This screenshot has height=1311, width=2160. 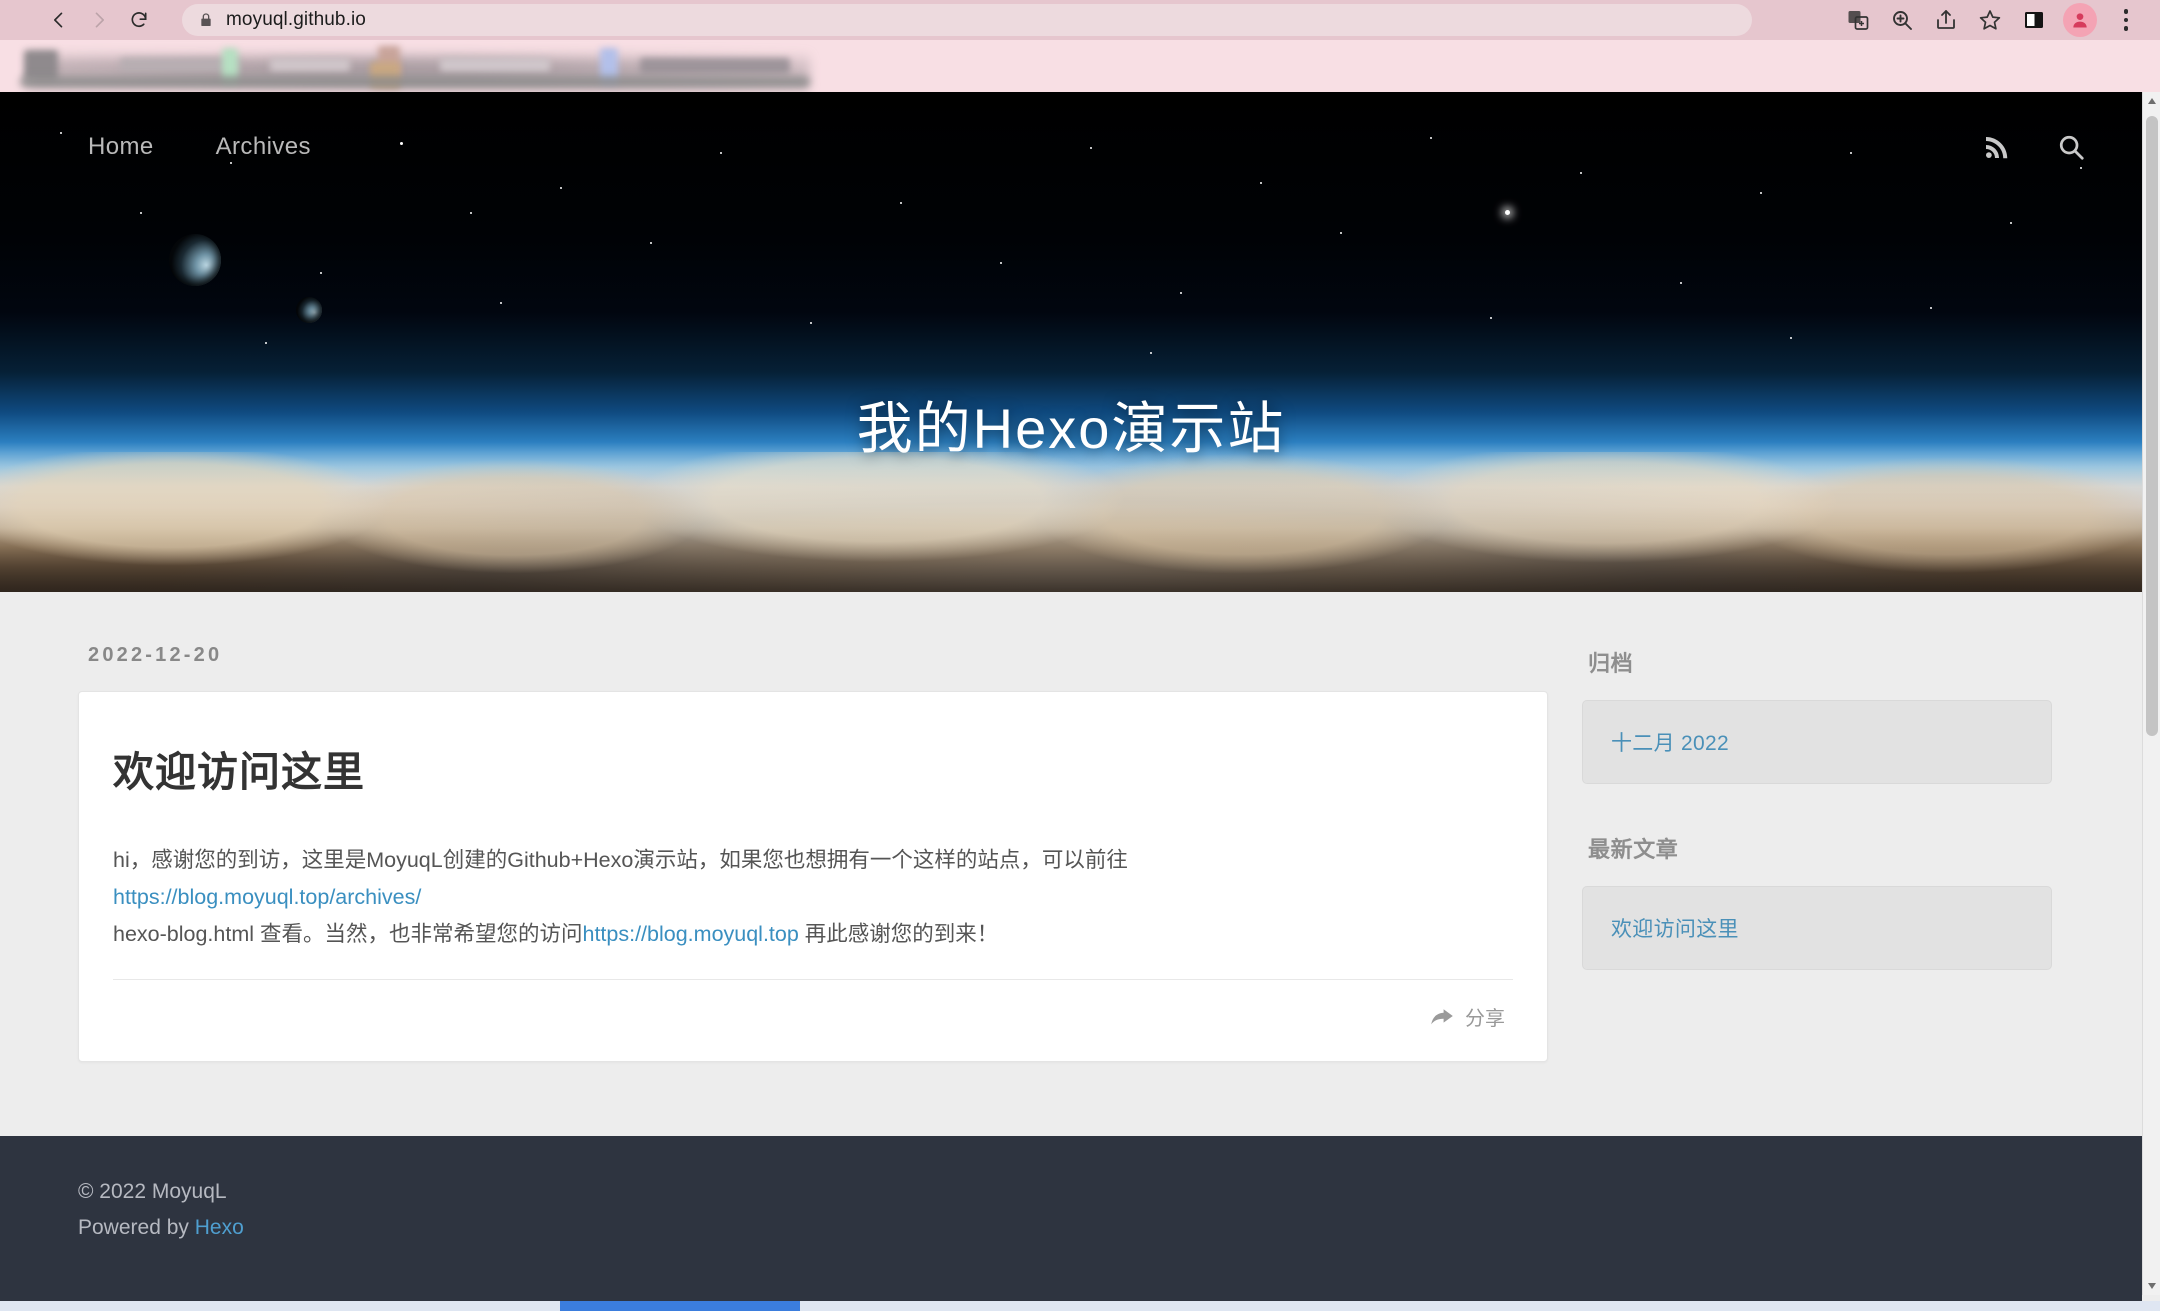 I want to click on side-panel-icon, so click(x=2034, y=20).